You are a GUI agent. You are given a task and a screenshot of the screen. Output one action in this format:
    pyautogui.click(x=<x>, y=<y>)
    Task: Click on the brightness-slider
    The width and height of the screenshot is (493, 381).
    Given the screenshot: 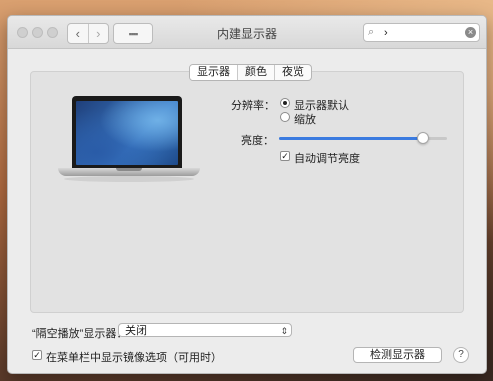 What is the action you would take?
    pyautogui.click(x=363, y=138)
    